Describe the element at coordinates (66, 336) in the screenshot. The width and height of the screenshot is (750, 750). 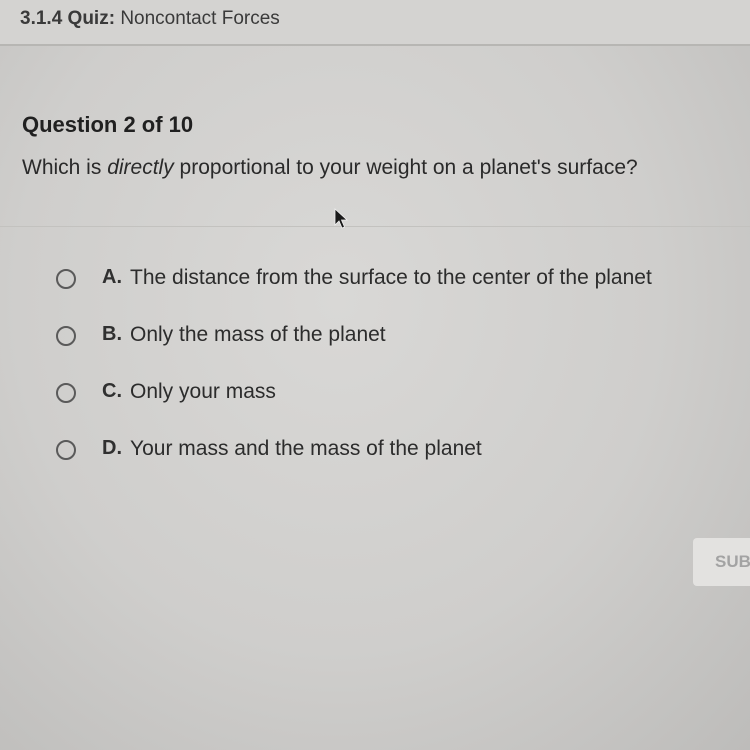
I see `radio-b` at that location.